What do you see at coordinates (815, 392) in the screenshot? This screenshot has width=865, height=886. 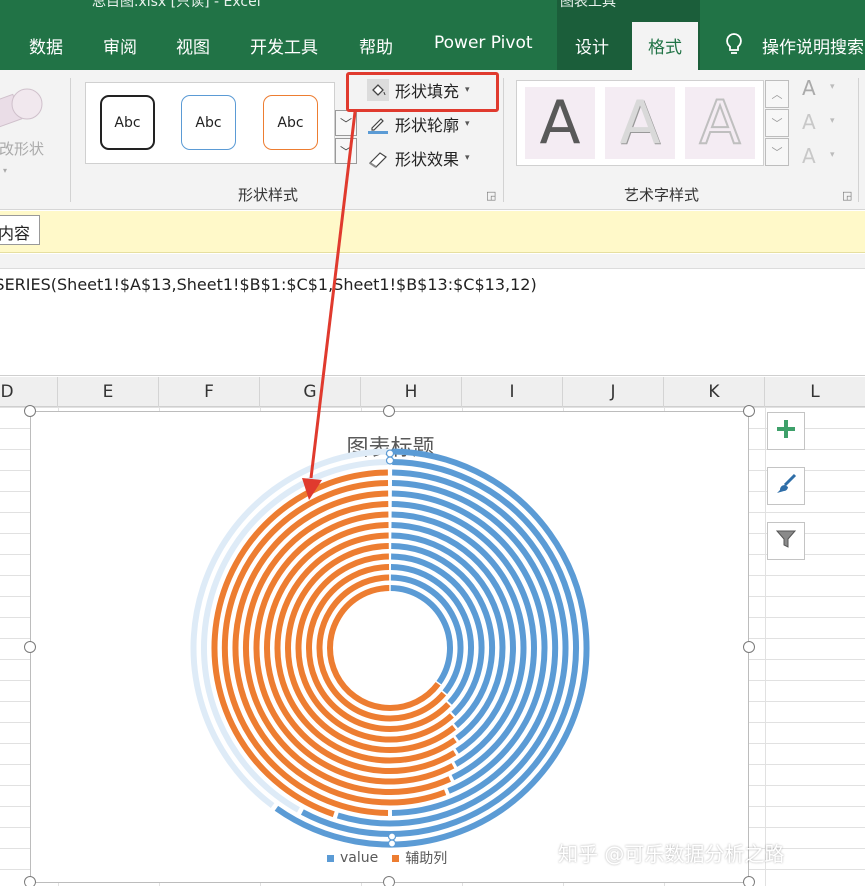 I see `column-header-l: L` at bounding box center [815, 392].